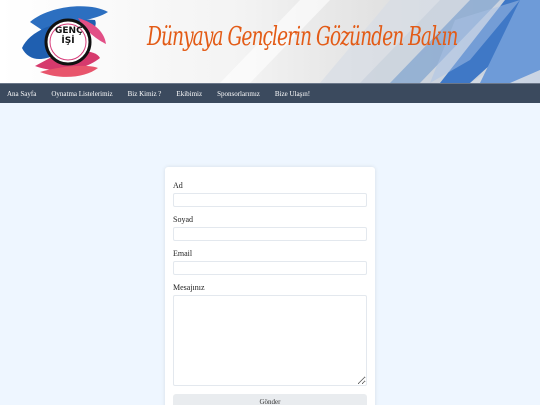 The width and height of the screenshot is (540, 405). Describe the element at coordinates (270, 340) in the screenshot. I see `message-field` at that location.